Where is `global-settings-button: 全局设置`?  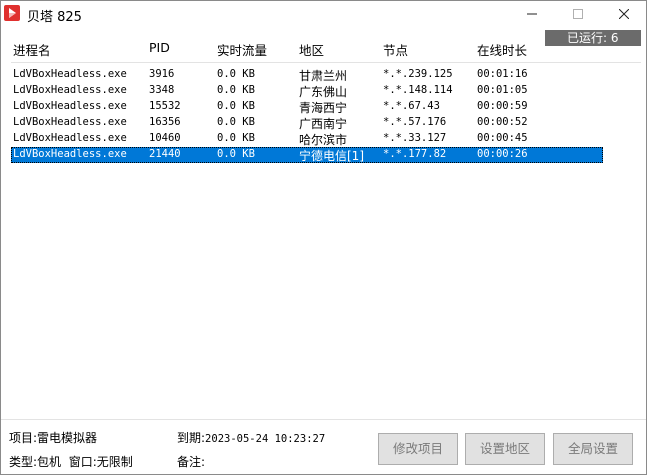
global-settings-button: 全局设置 is located at coordinates (593, 449).